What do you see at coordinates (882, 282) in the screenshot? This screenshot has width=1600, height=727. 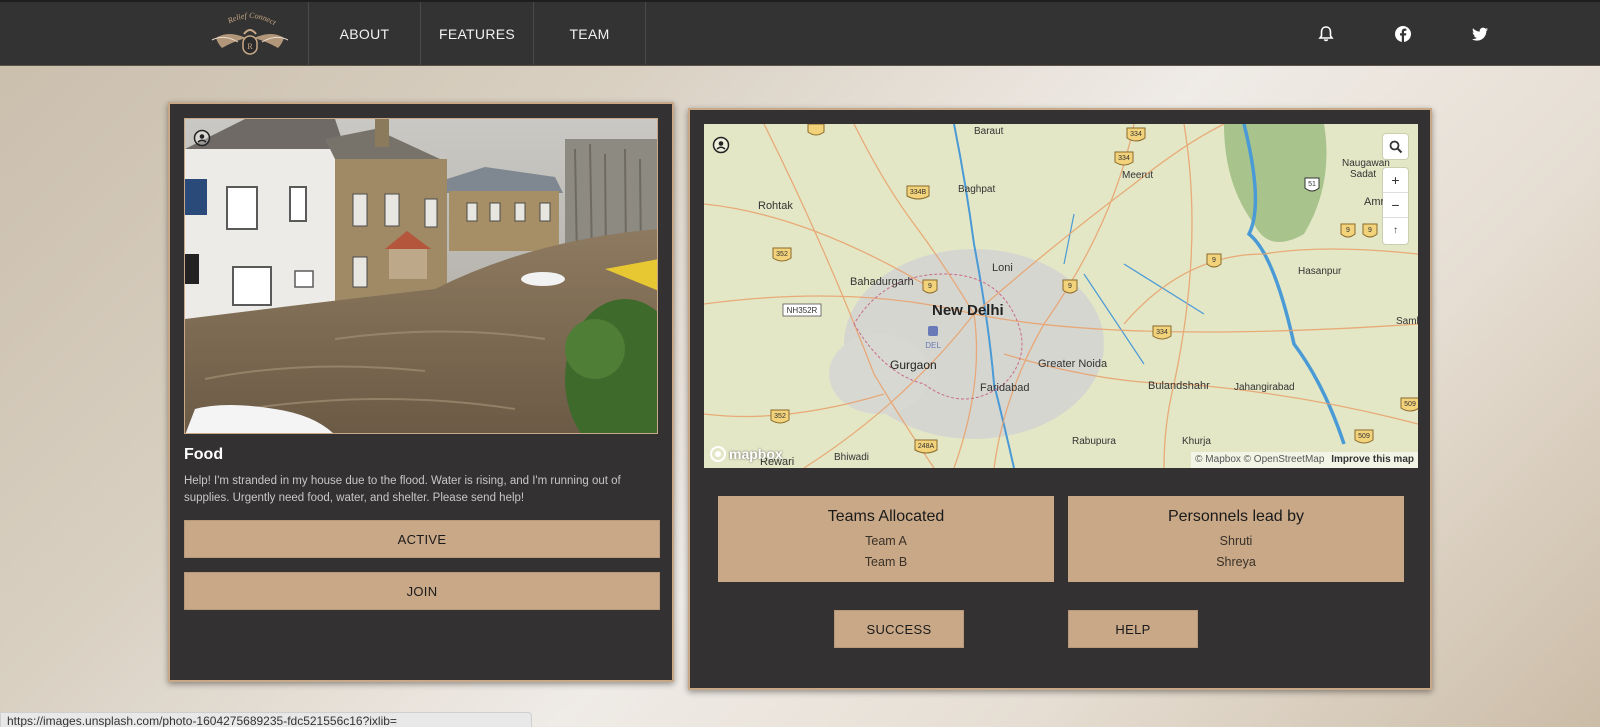 I see `map-label-bahadurgarh: Bahadurgarh` at bounding box center [882, 282].